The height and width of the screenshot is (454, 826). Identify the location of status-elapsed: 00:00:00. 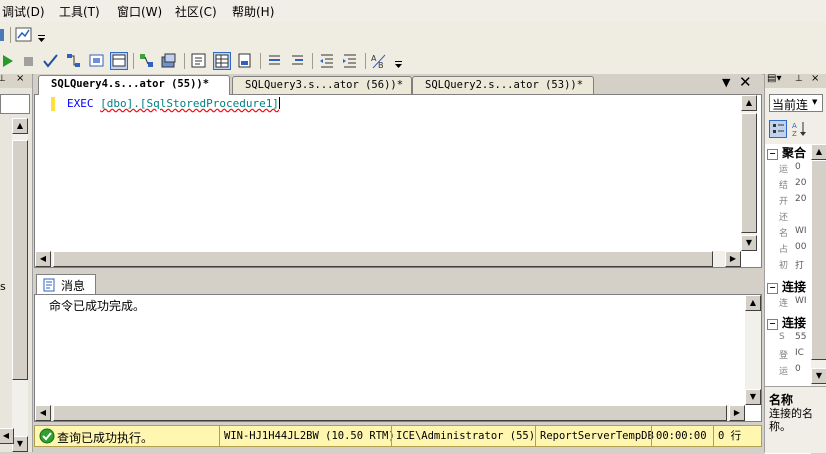
(682, 436).